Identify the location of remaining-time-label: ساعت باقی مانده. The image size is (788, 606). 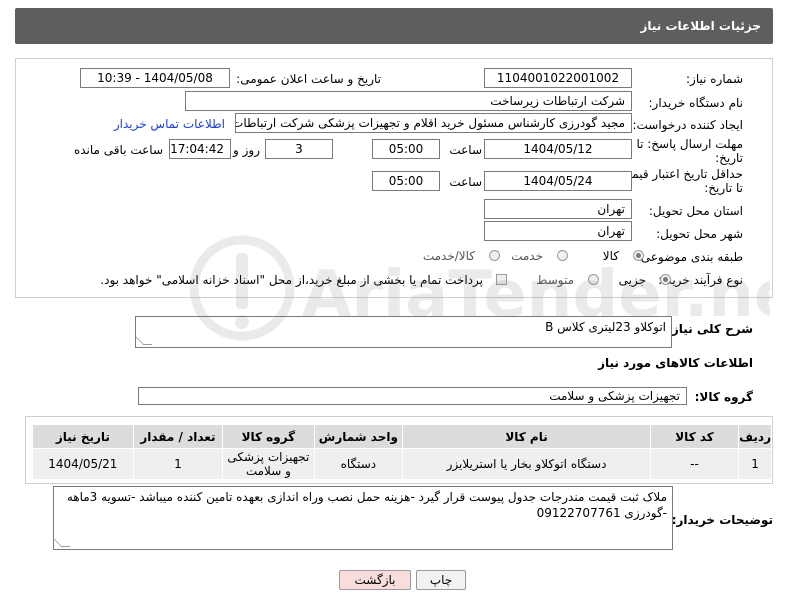
(118, 150).